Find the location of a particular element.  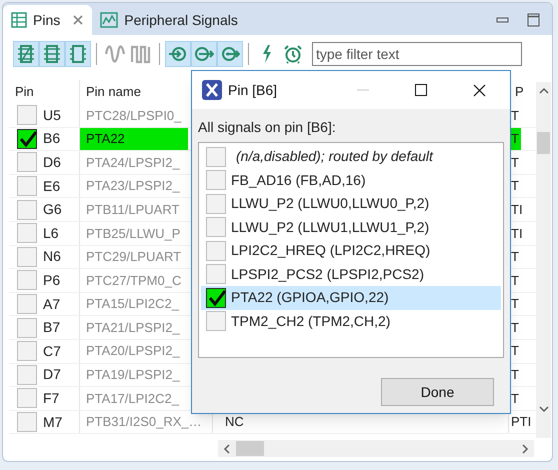

list-item: LLWU_P2 (LLWU1,LLWU1_P,2) is located at coordinates (351, 227).